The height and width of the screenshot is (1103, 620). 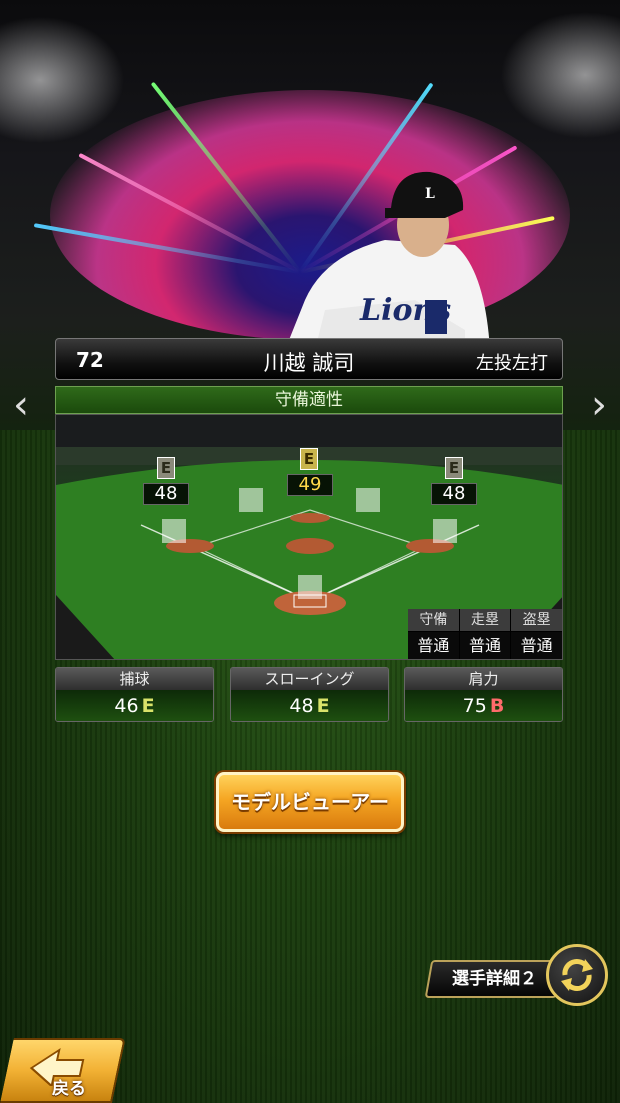 What do you see at coordinates (577, 975) in the screenshot?
I see `cycle-arrows-icon` at bounding box center [577, 975].